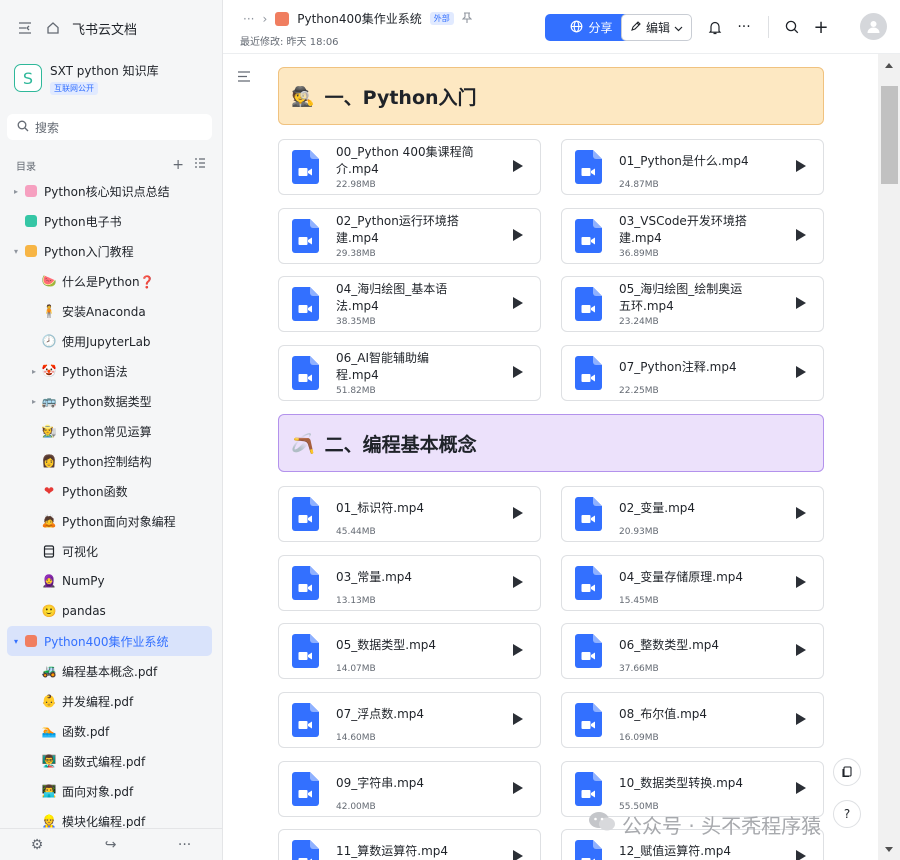 The height and width of the screenshot is (860, 900). Describe the element at coordinates (31, 641) in the screenshot. I see `doc-coral-icon` at that location.